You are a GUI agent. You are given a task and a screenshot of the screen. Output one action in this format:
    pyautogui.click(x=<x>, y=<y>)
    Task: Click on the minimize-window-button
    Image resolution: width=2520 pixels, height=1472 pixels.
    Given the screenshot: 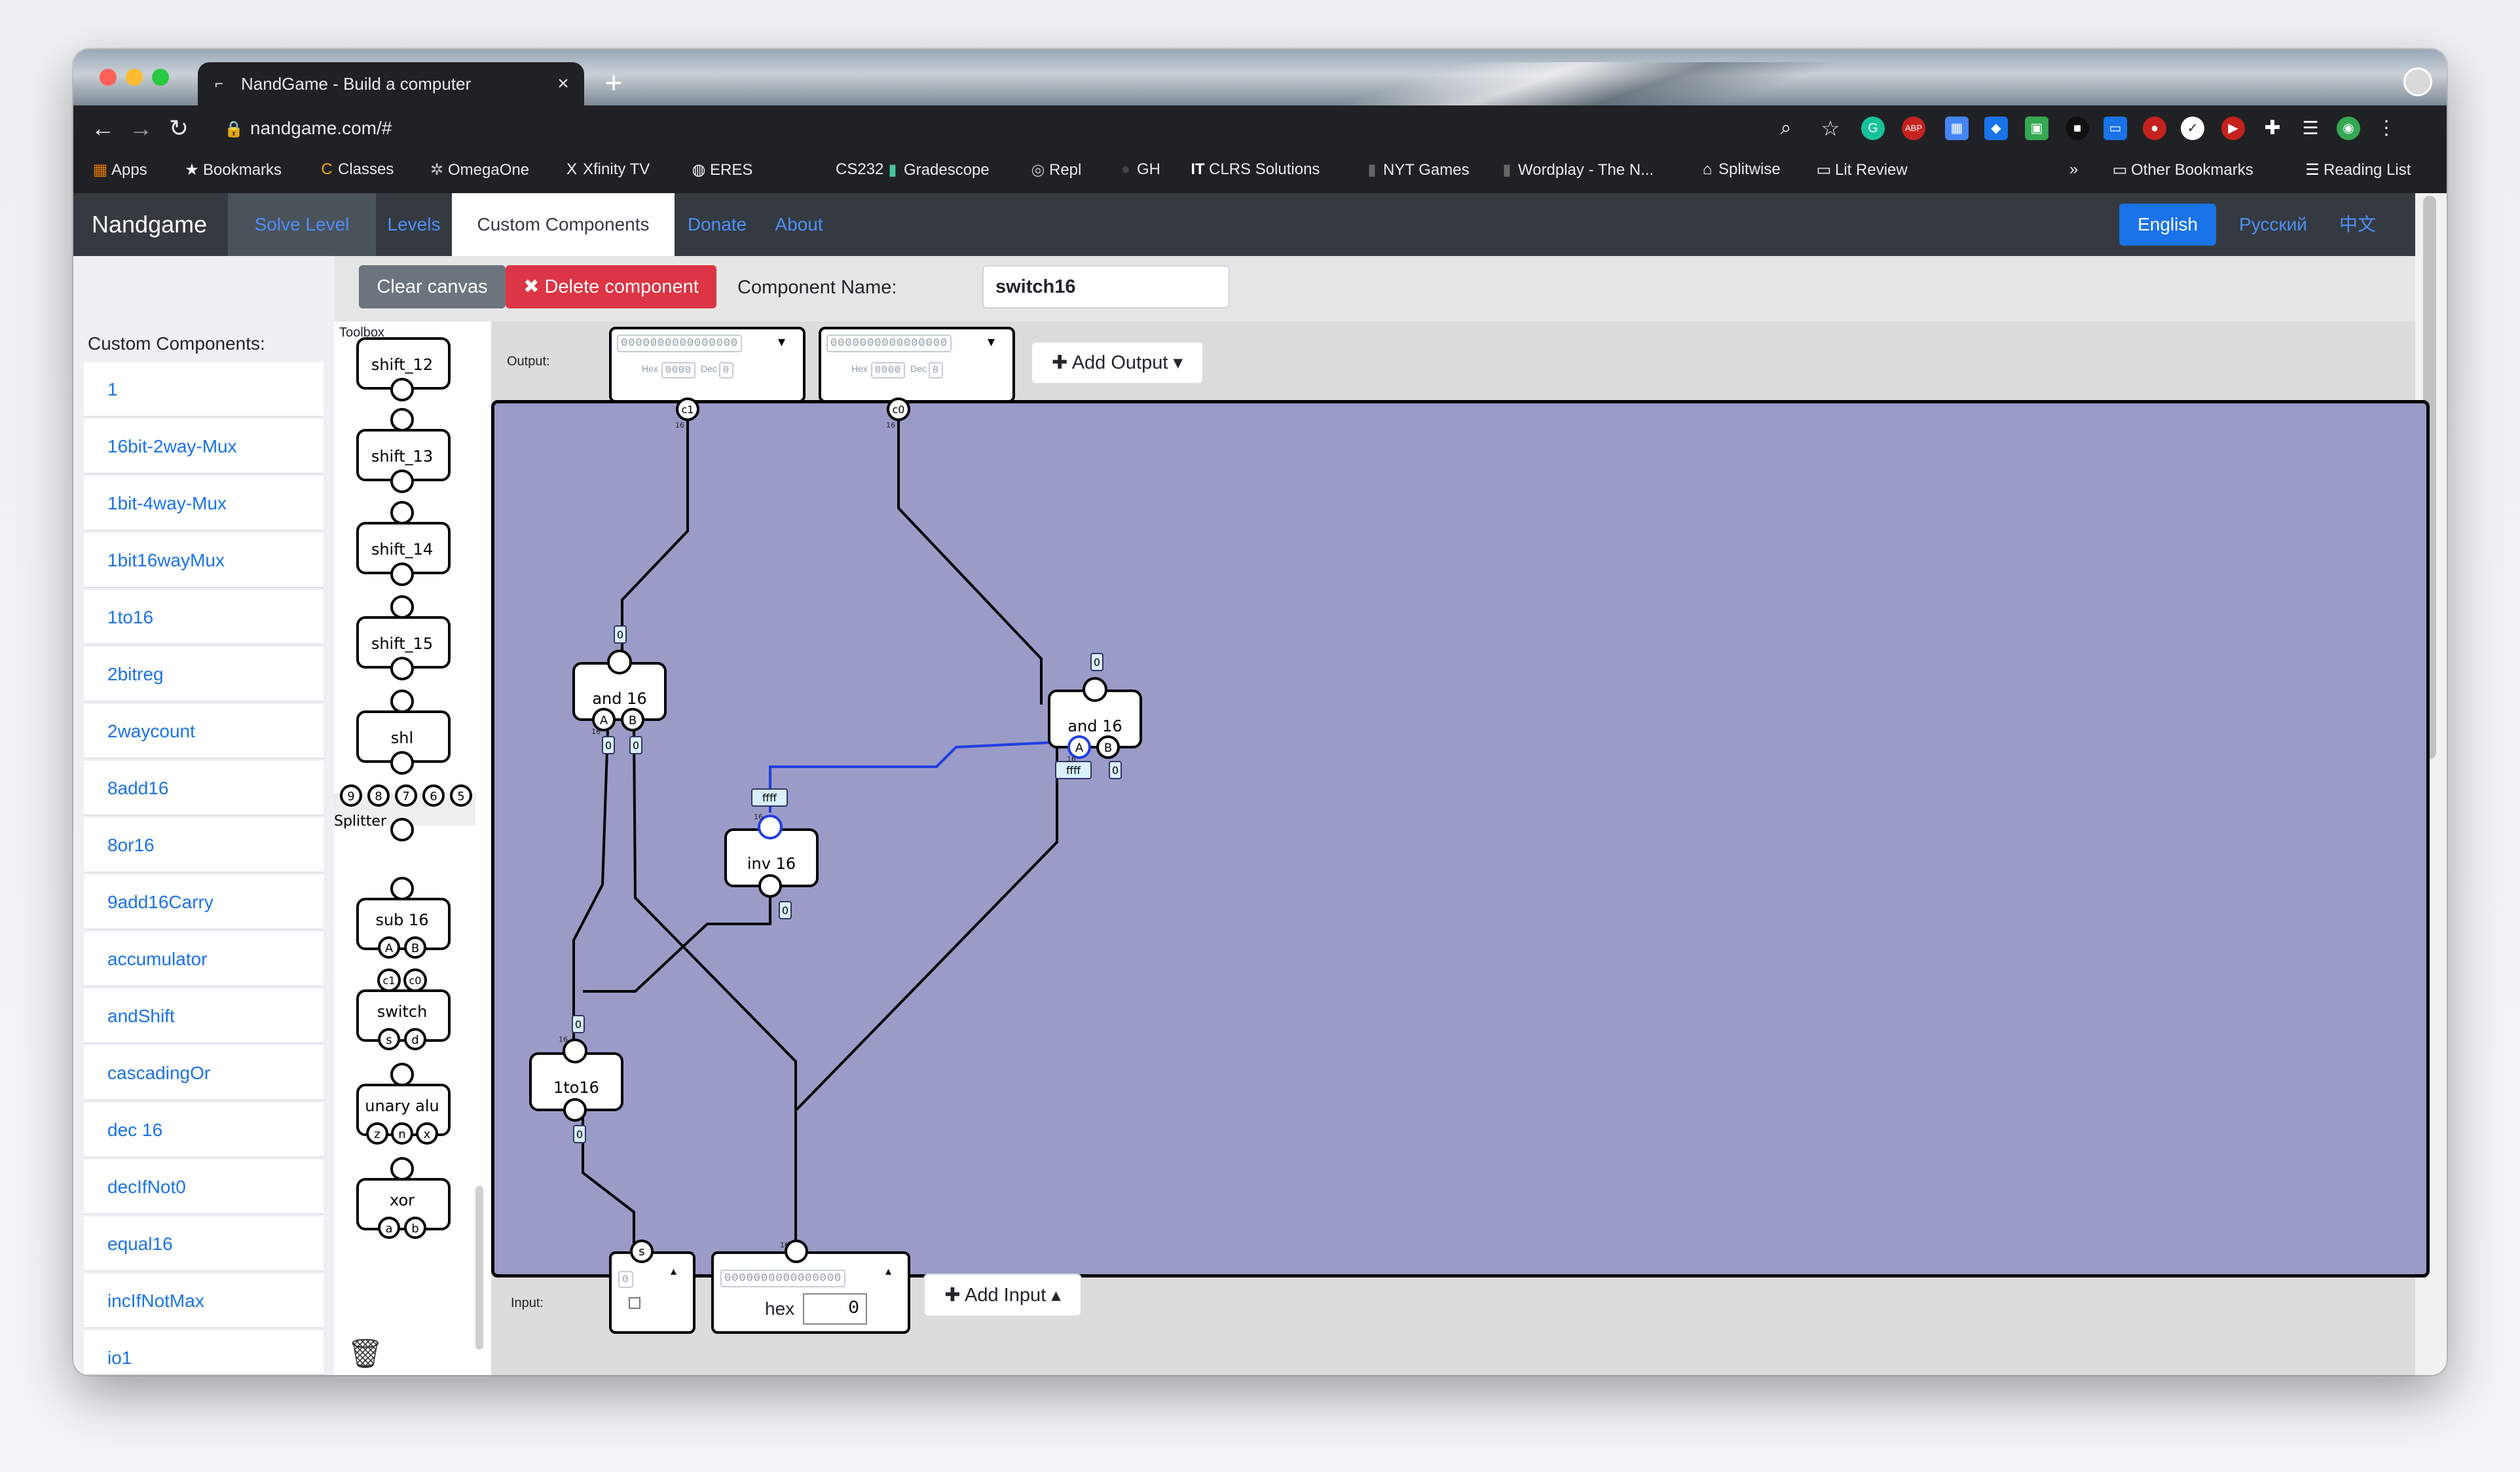 What is the action you would take?
    pyautogui.click(x=134, y=77)
    